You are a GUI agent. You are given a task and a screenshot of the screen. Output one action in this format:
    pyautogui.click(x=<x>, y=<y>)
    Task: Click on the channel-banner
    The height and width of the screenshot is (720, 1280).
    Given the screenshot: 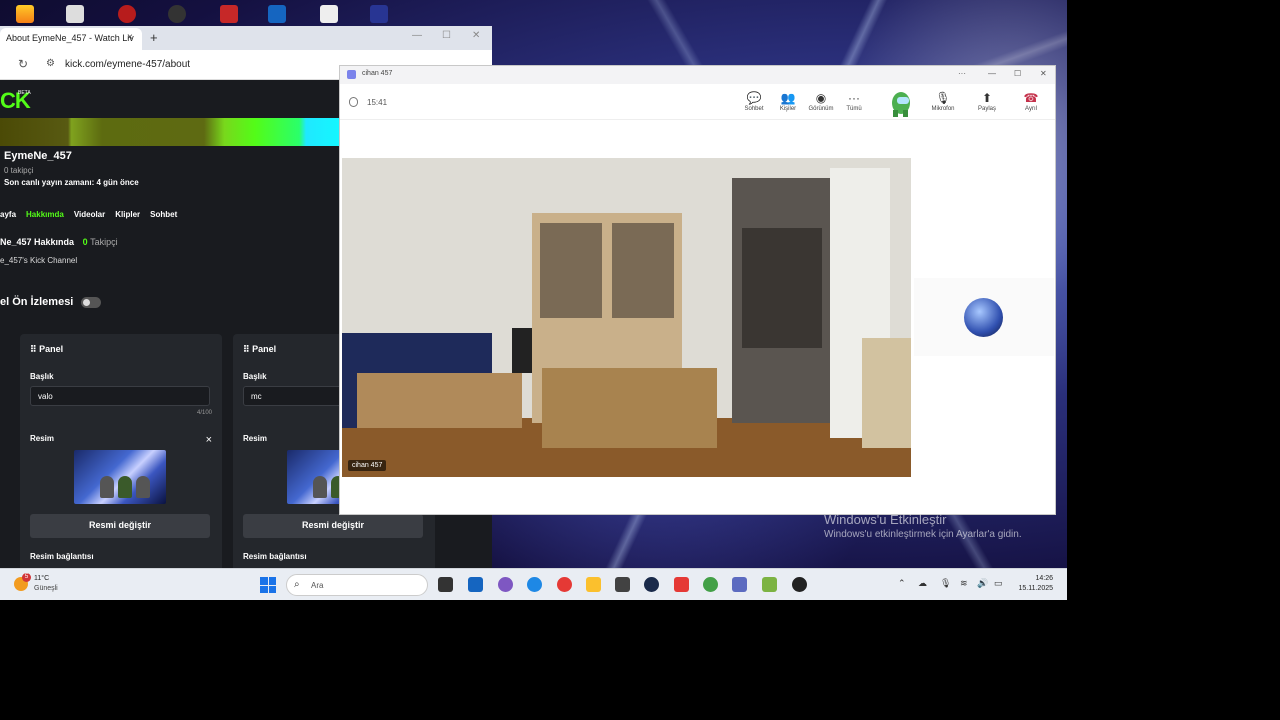 What is the action you would take?
    pyautogui.click(x=170, y=132)
    